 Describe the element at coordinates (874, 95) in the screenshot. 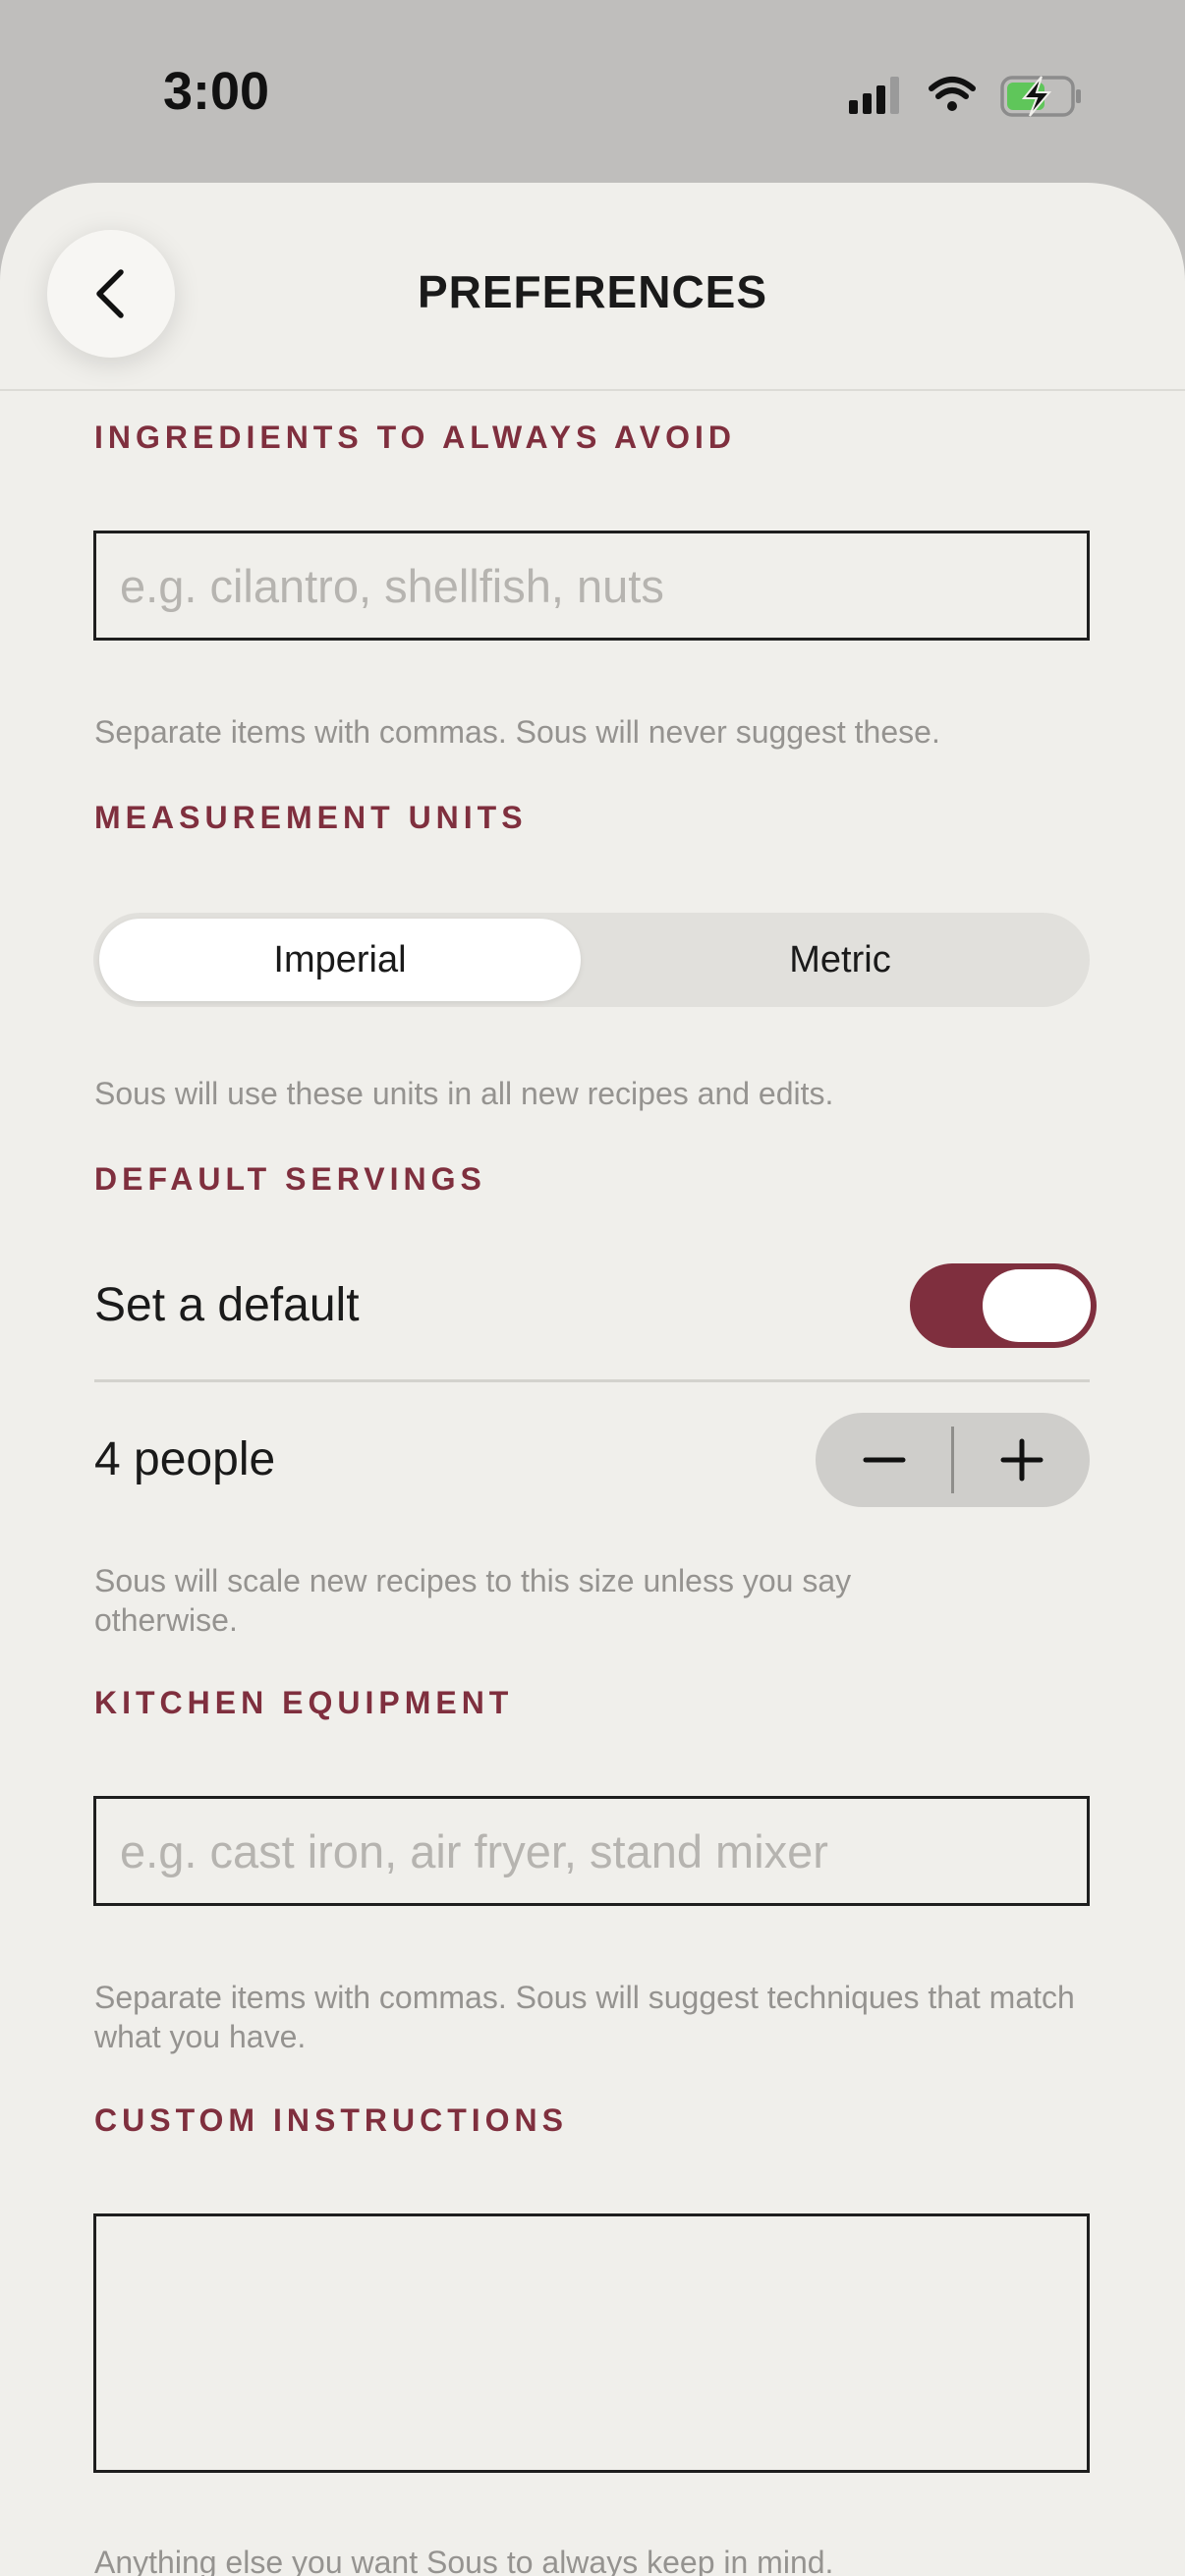

I see `cellular-signal-icon` at that location.